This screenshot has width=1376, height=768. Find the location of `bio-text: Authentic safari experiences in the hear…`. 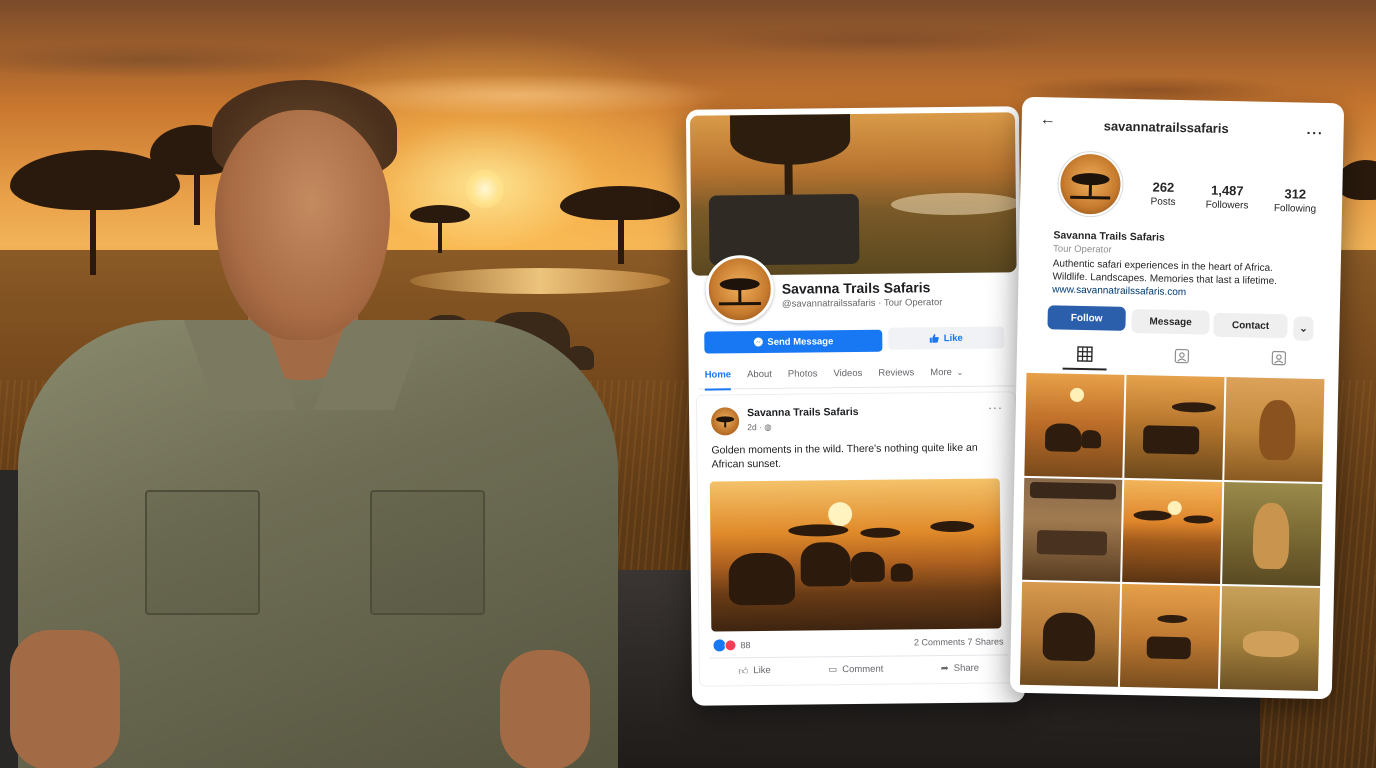

bio-text: Authentic safari experiences in the hear… is located at coordinates (1165, 273).